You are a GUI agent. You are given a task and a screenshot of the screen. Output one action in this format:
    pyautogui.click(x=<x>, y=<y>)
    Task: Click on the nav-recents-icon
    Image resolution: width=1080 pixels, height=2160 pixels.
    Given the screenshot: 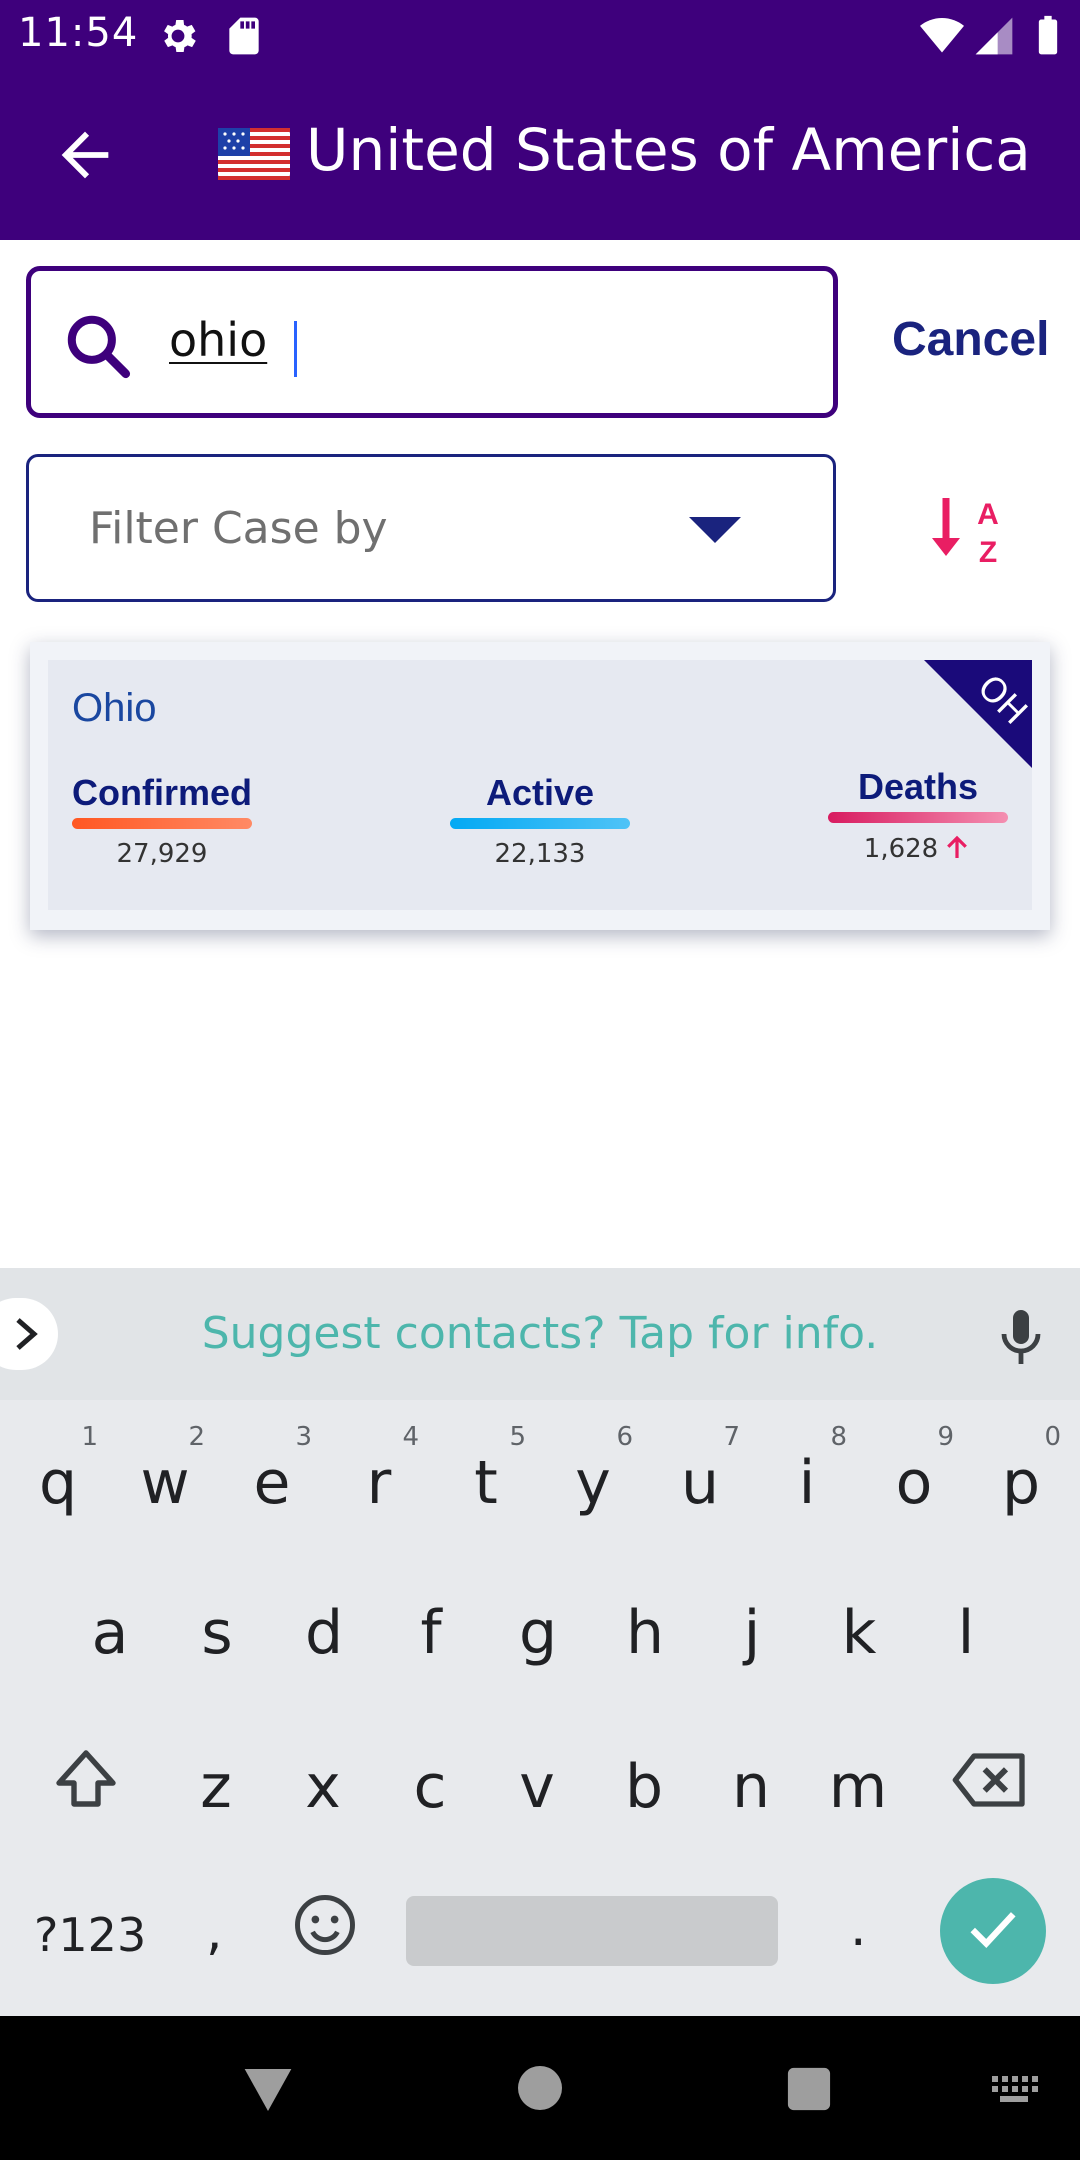 What is the action you would take?
    pyautogui.click(x=809, y=2089)
    